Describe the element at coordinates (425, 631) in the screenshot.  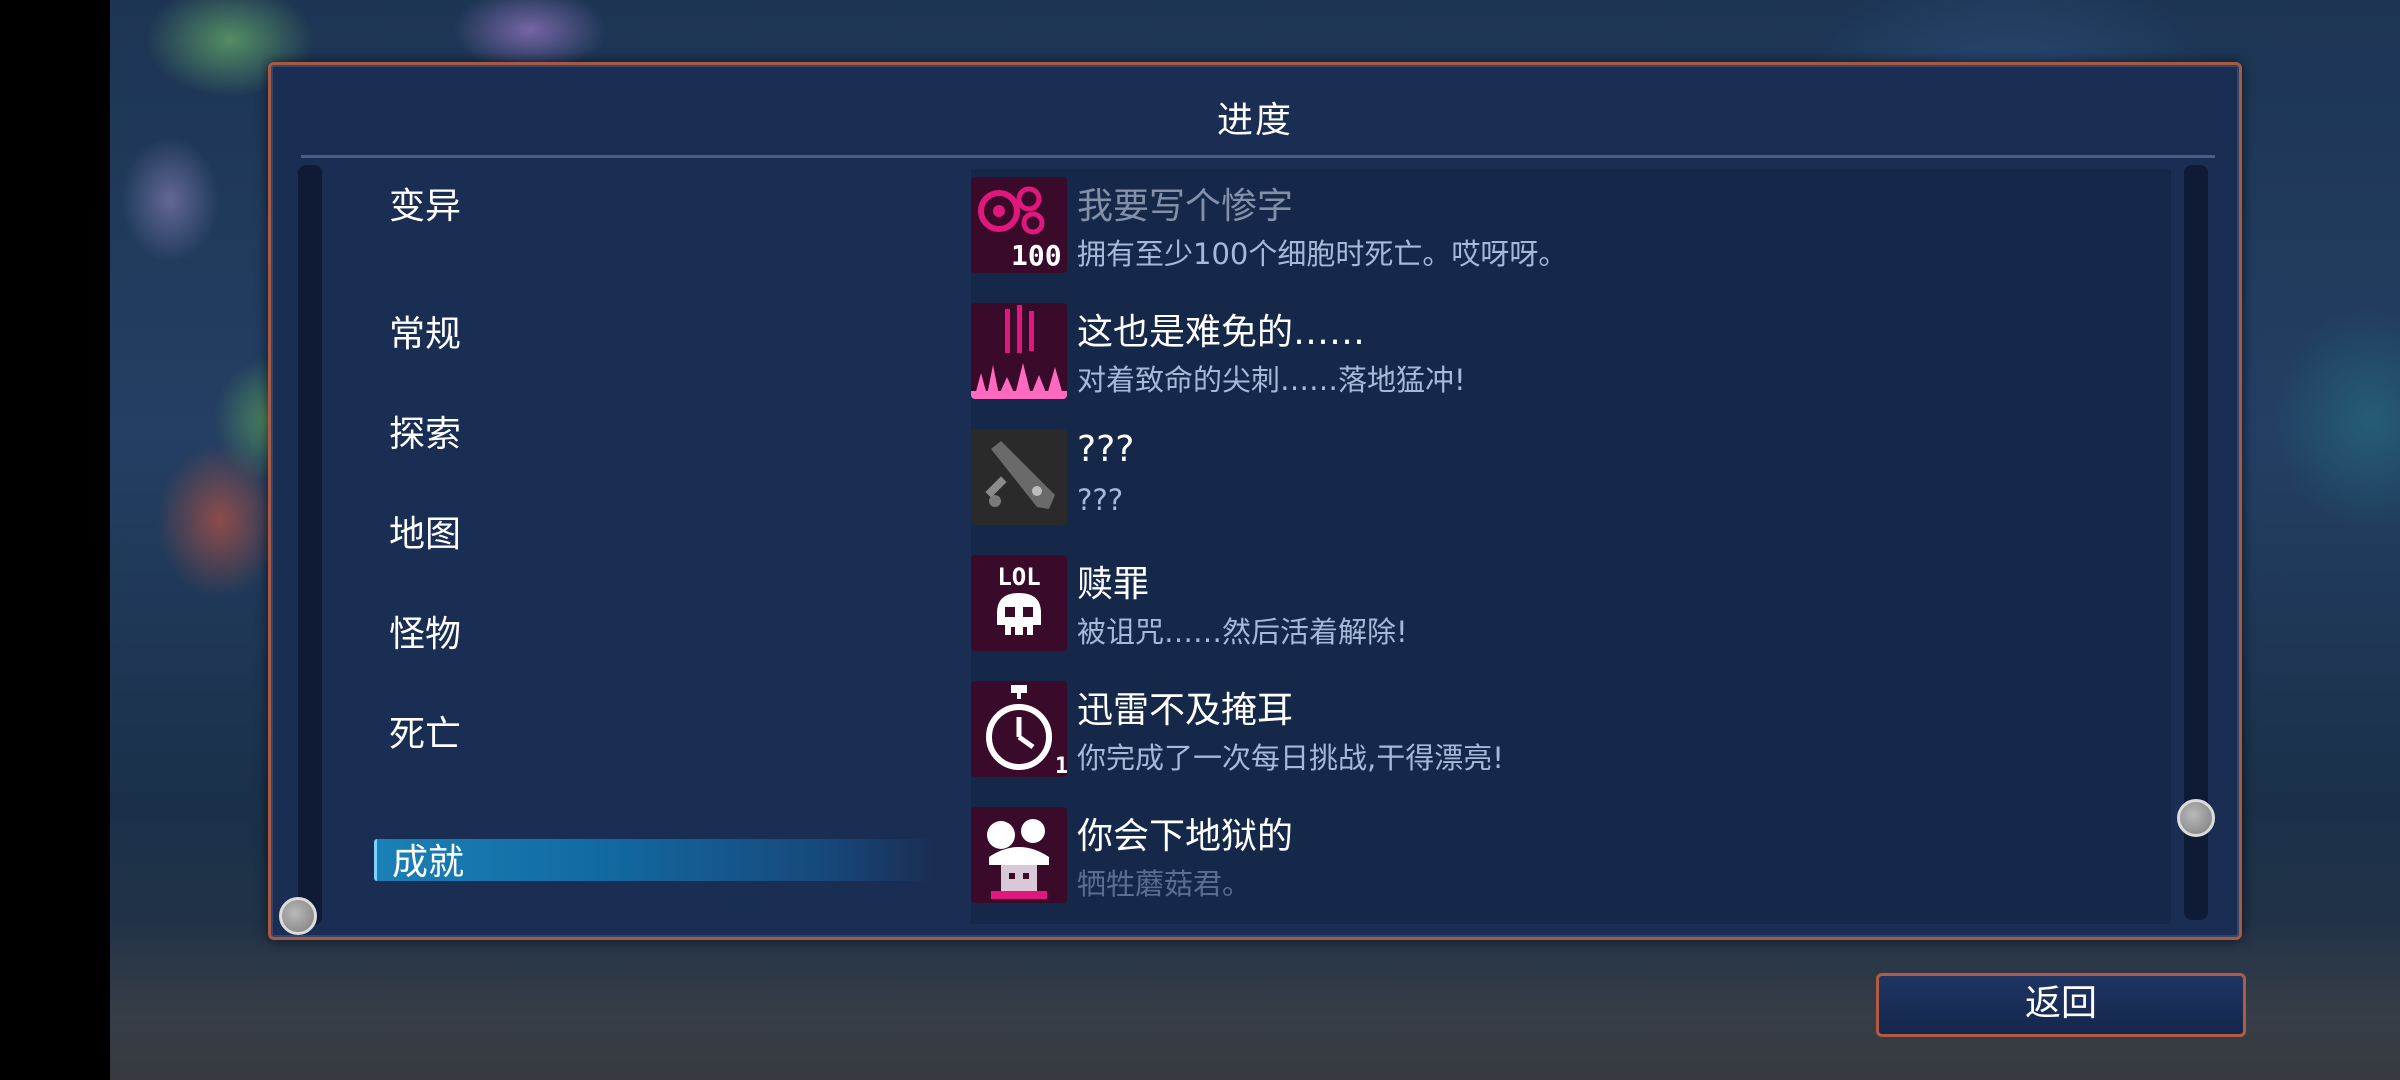
I see `category-monsters: 怪物` at that location.